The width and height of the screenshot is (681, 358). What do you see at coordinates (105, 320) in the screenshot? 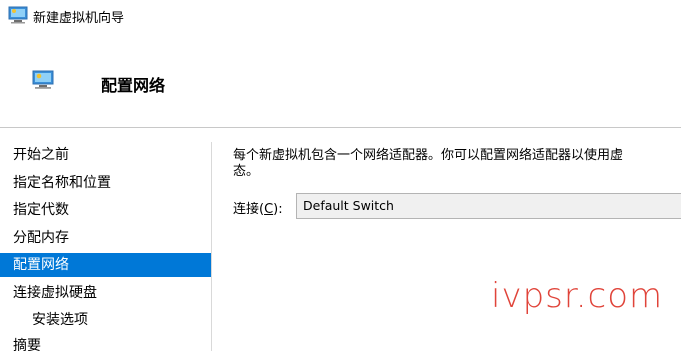
I see `step-install-options: 安装选项` at bounding box center [105, 320].